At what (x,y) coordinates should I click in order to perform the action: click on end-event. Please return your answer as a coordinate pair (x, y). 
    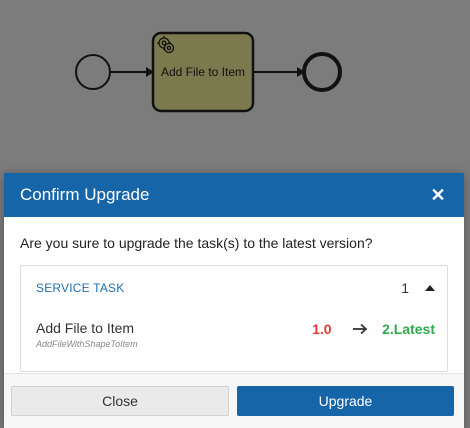
    Looking at the image, I should click on (322, 72).